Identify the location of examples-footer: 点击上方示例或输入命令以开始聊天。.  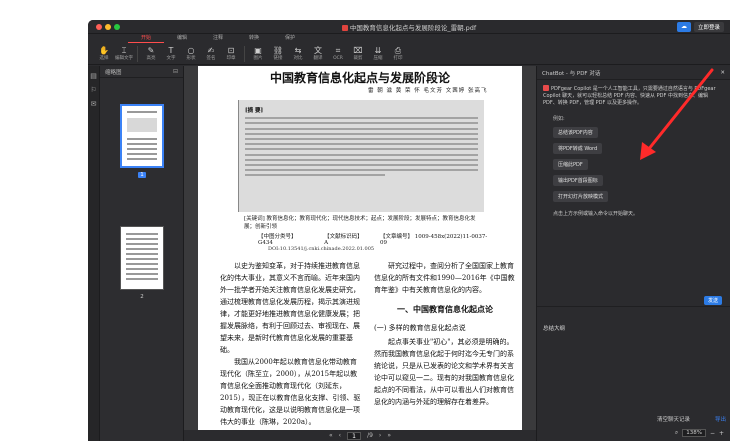
(596, 214).